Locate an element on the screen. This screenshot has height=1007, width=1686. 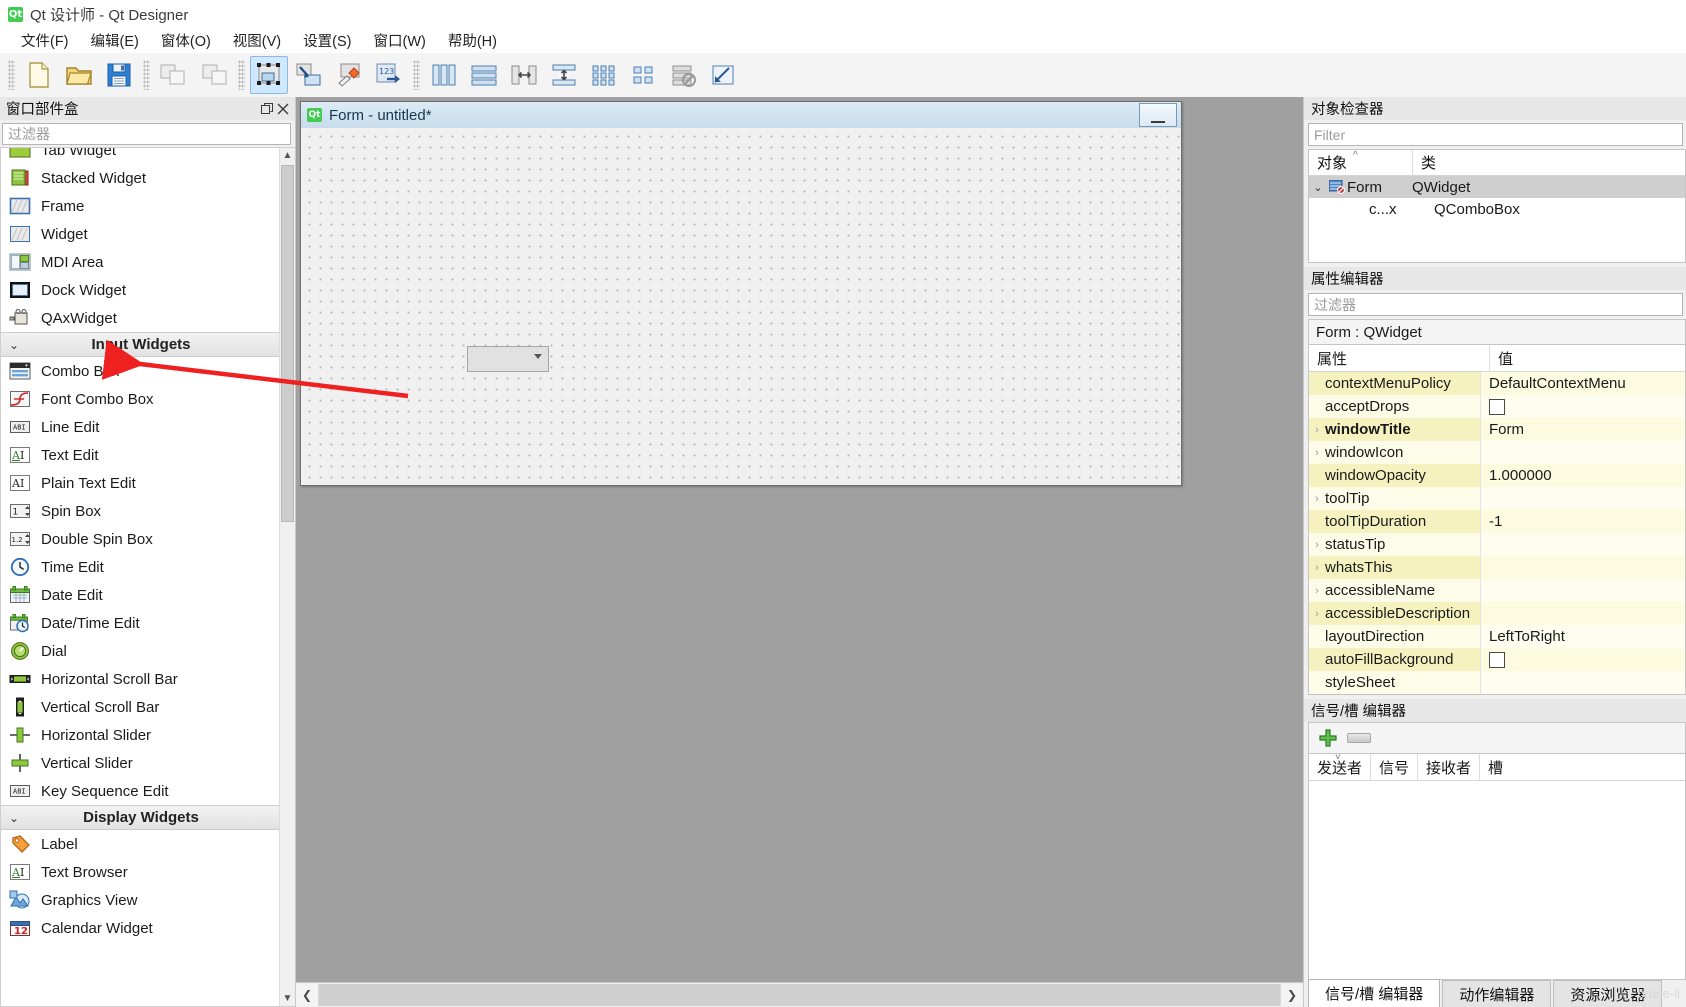
adjust-size-icon is located at coordinates (724, 75).